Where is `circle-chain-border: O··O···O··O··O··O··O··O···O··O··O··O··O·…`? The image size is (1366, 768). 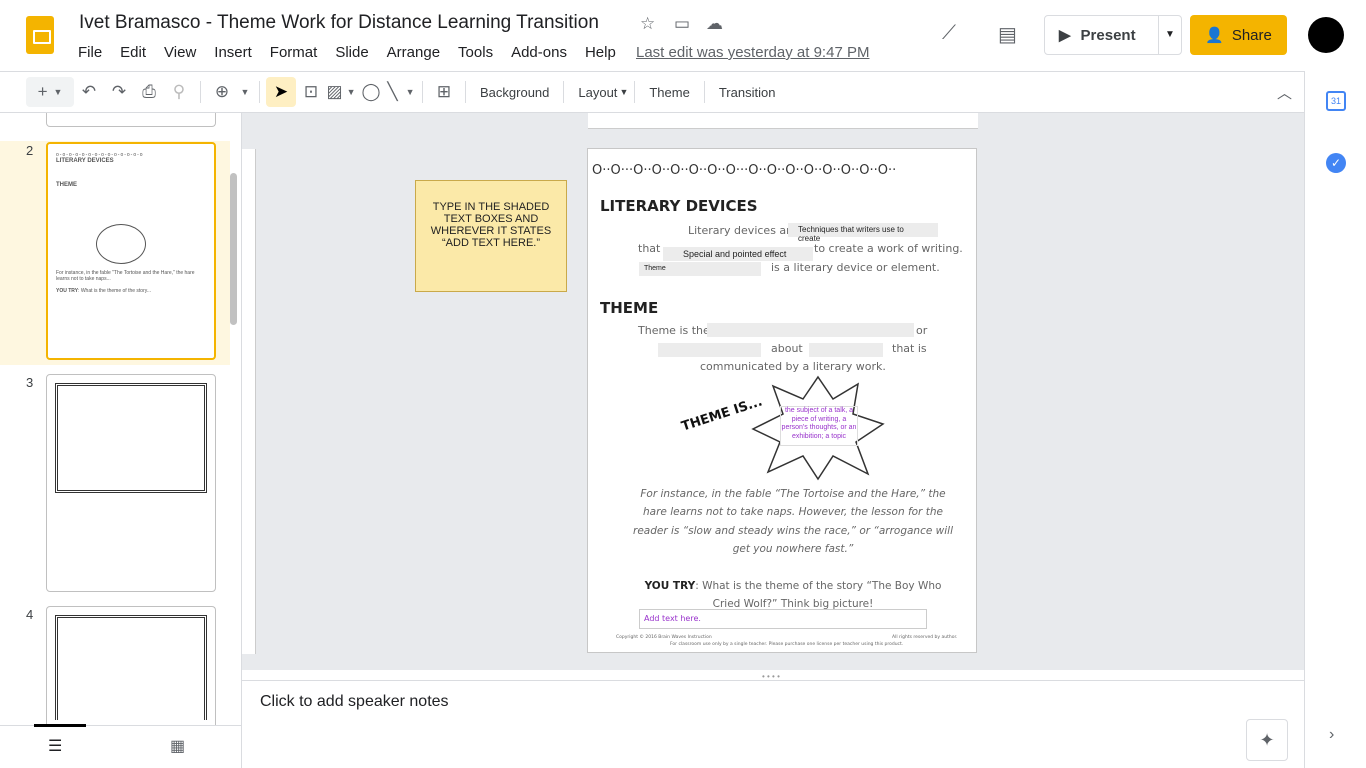 circle-chain-border: O··O···O··O··O··O··O··O···O··O··O··O··O·… is located at coordinates (744, 170).